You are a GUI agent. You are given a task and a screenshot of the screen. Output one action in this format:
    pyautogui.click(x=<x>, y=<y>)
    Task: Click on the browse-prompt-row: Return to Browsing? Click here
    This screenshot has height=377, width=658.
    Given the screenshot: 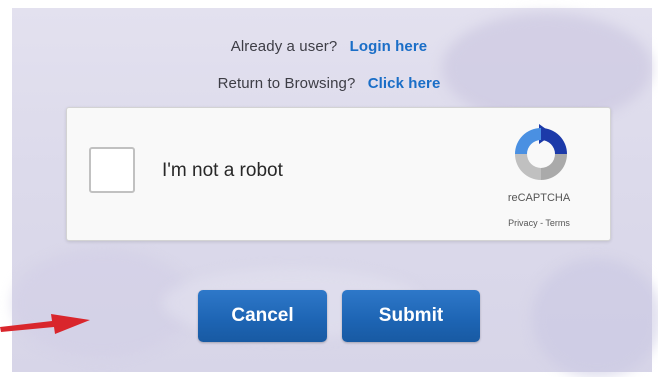 What is the action you would take?
    pyautogui.click(x=329, y=83)
    